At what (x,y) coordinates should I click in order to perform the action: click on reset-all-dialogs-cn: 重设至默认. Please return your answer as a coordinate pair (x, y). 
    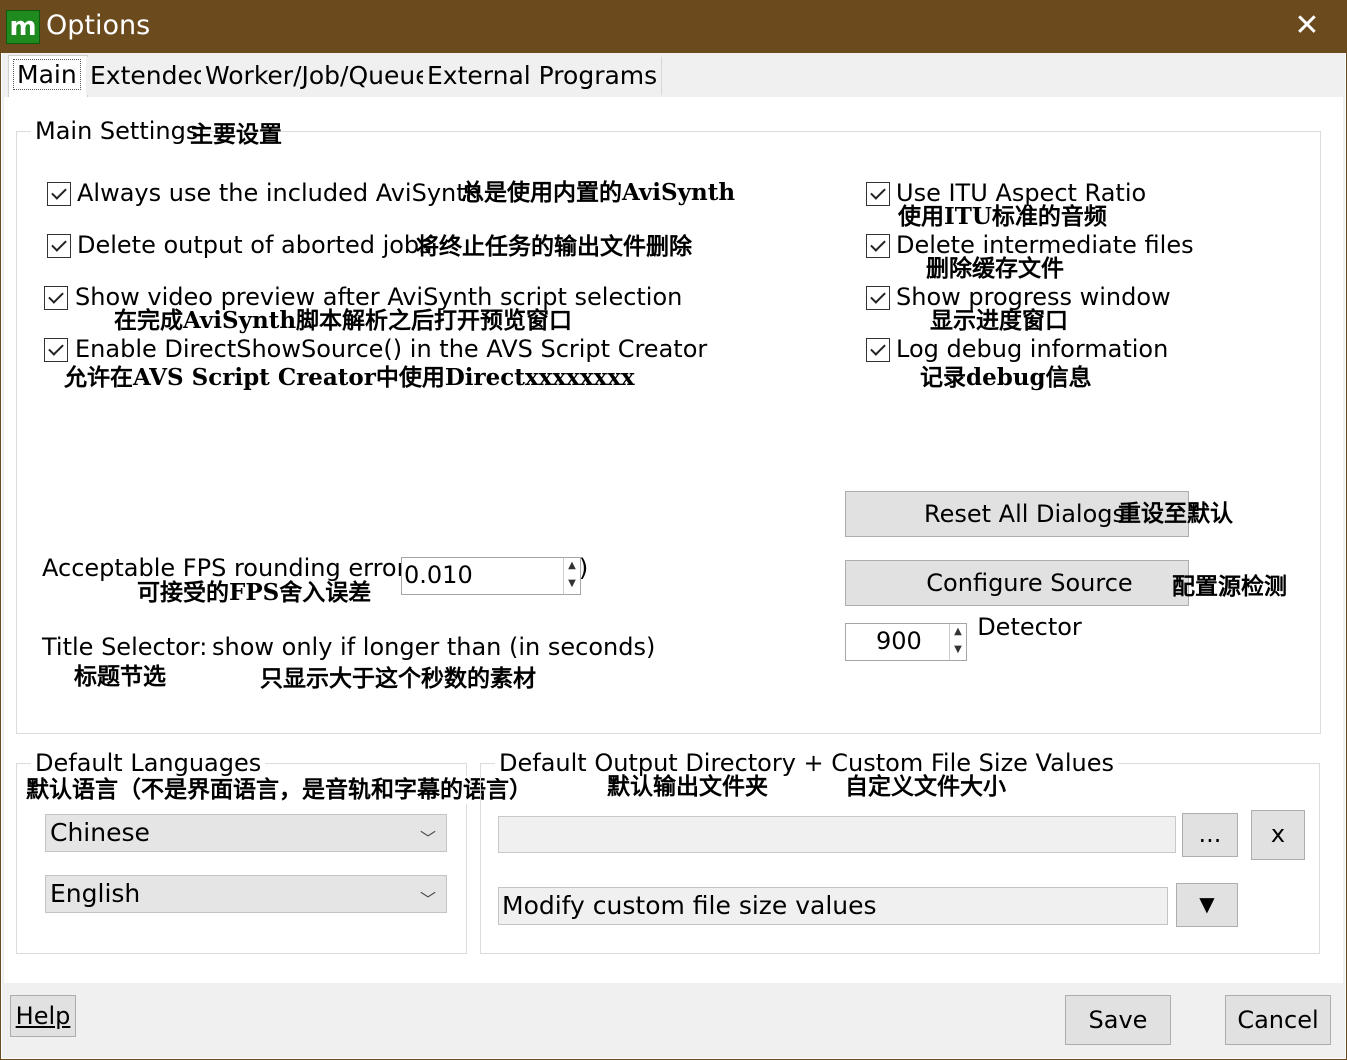
    Looking at the image, I should click on (1175, 513).